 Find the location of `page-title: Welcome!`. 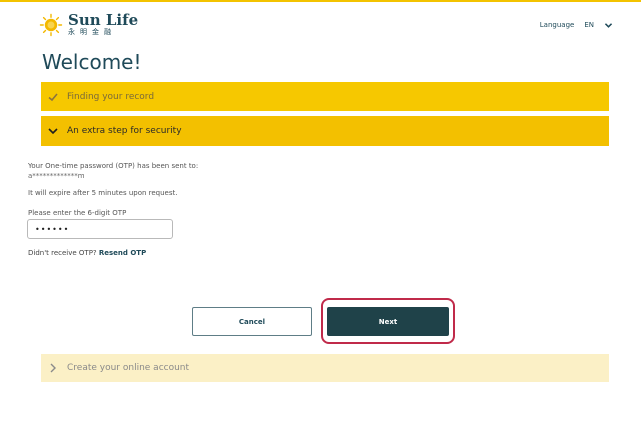

page-title: Welcome! is located at coordinates (92, 62).